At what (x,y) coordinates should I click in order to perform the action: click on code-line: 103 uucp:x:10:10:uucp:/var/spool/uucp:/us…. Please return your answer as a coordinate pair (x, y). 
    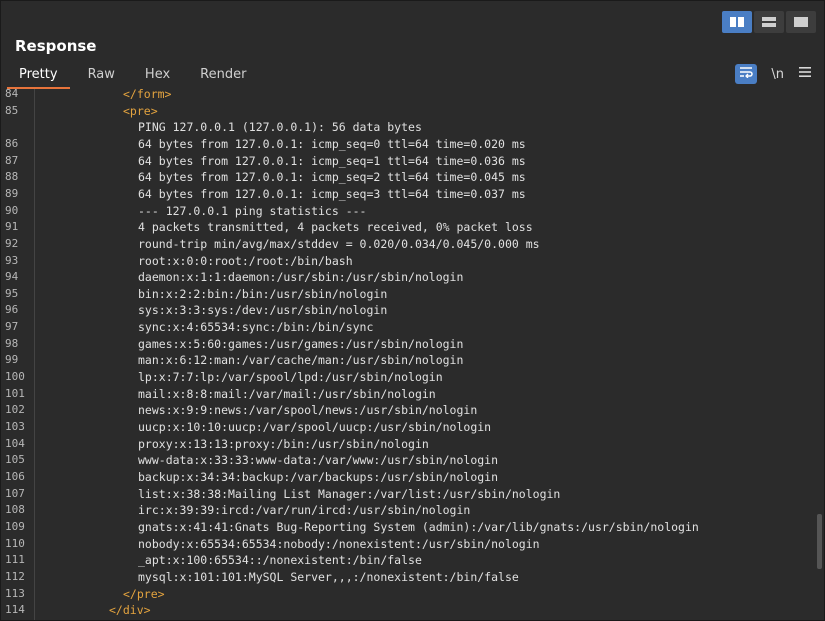
    Looking at the image, I should click on (412, 427).